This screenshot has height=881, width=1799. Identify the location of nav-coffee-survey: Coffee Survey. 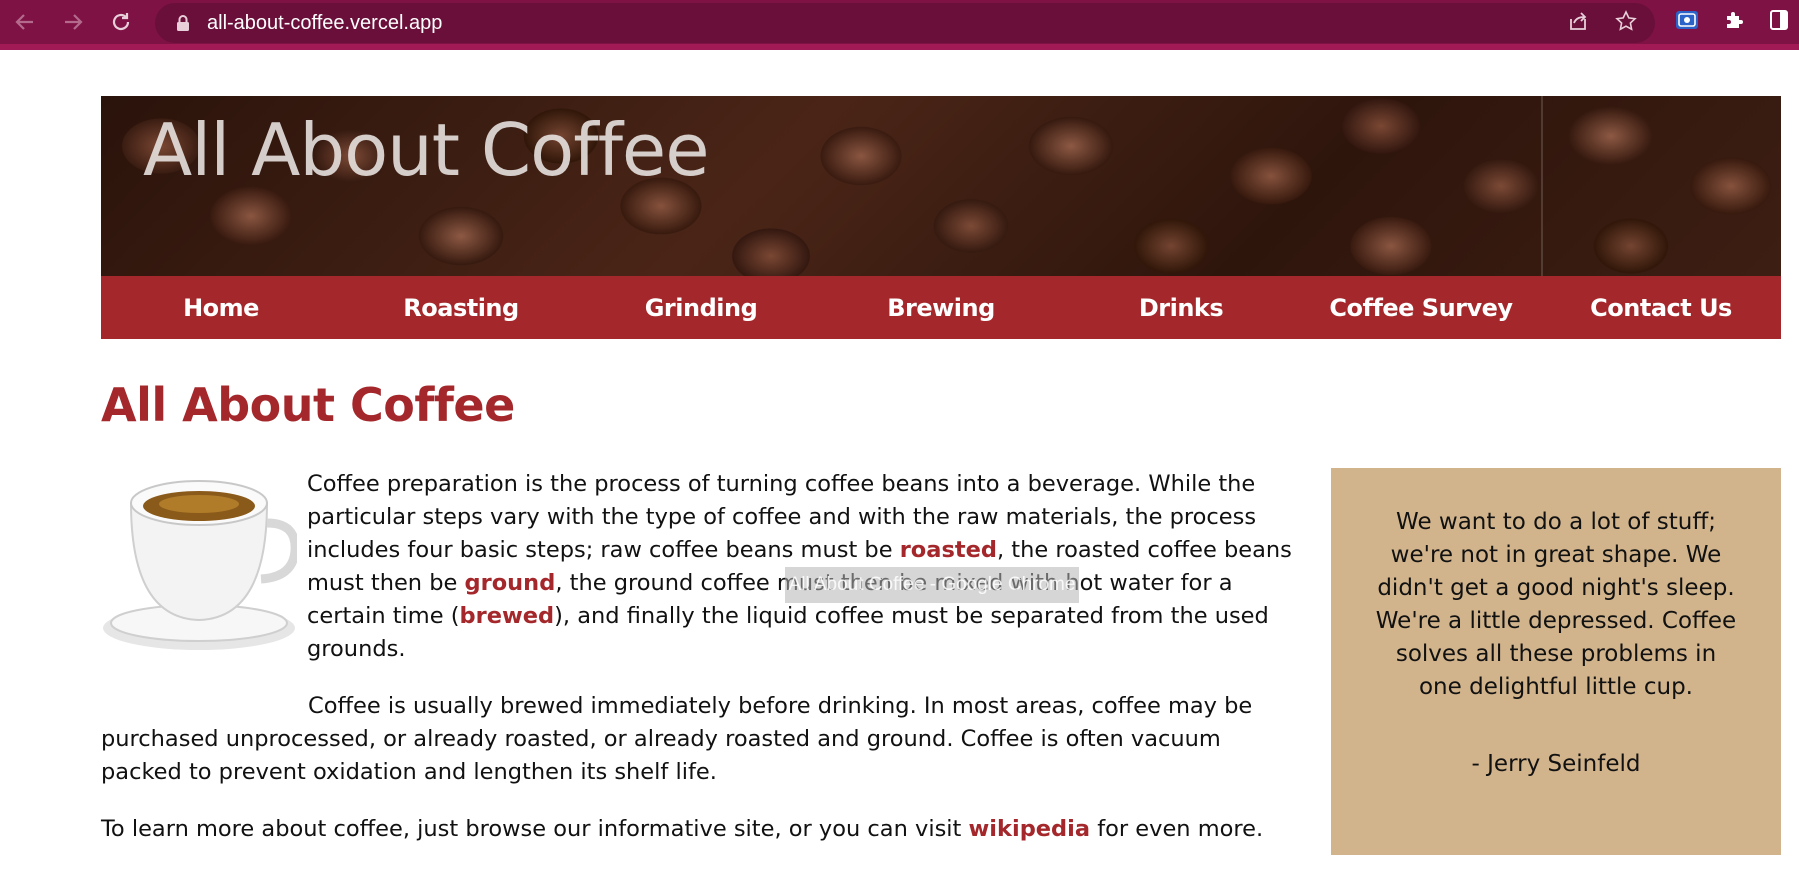
(1421, 308).